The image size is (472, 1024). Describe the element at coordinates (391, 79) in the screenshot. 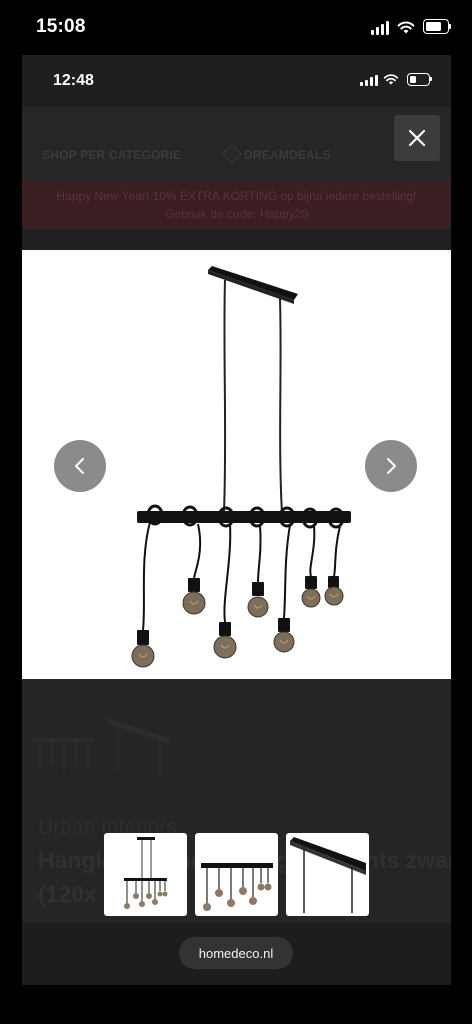

I see `inner-wifi-icon` at that location.